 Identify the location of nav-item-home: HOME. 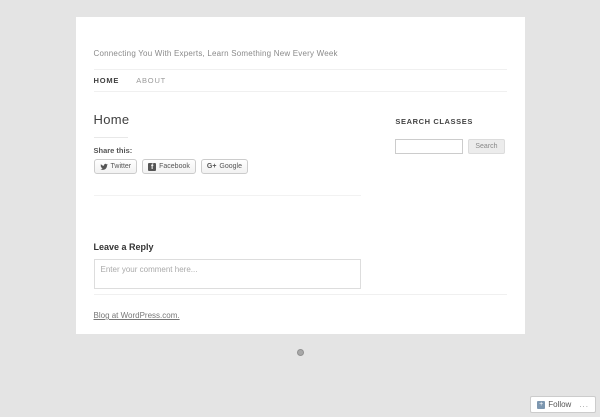
(107, 80).